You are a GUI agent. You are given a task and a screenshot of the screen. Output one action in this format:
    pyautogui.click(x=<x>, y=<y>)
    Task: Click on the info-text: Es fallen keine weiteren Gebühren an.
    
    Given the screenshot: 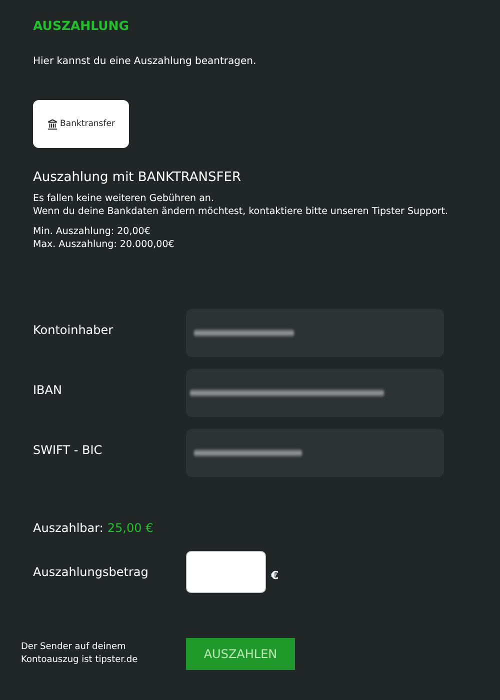 What is the action you would take?
    pyautogui.click(x=124, y=199)
    